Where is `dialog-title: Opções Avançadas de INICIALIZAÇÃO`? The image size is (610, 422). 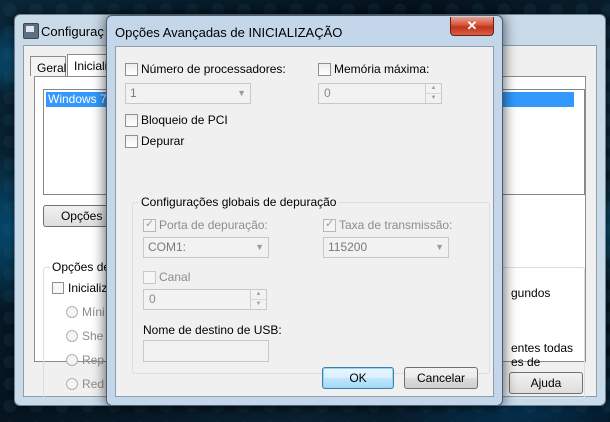
dialog-title: Opções Avançadas de INICIALIZAÇÃO is located at coordinates (229, 32).